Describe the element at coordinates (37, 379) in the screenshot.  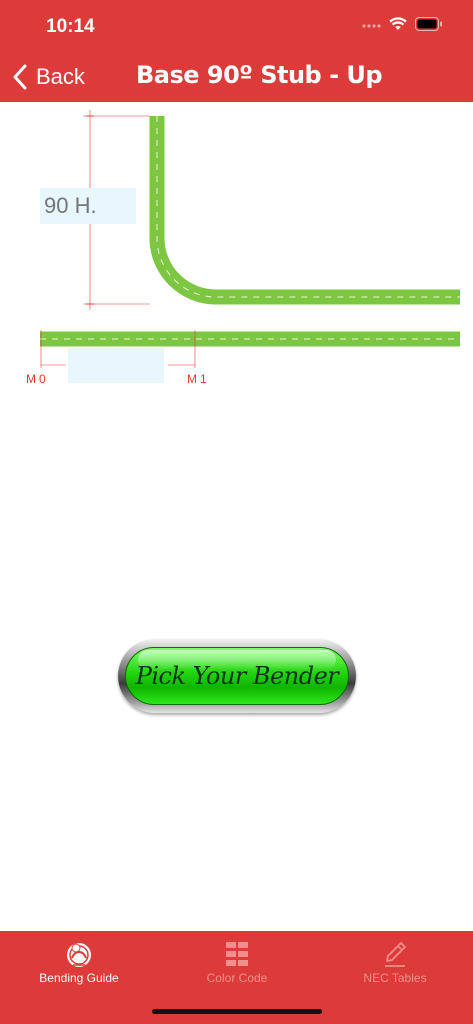
I see `mark-m0-label: M0` at that location.